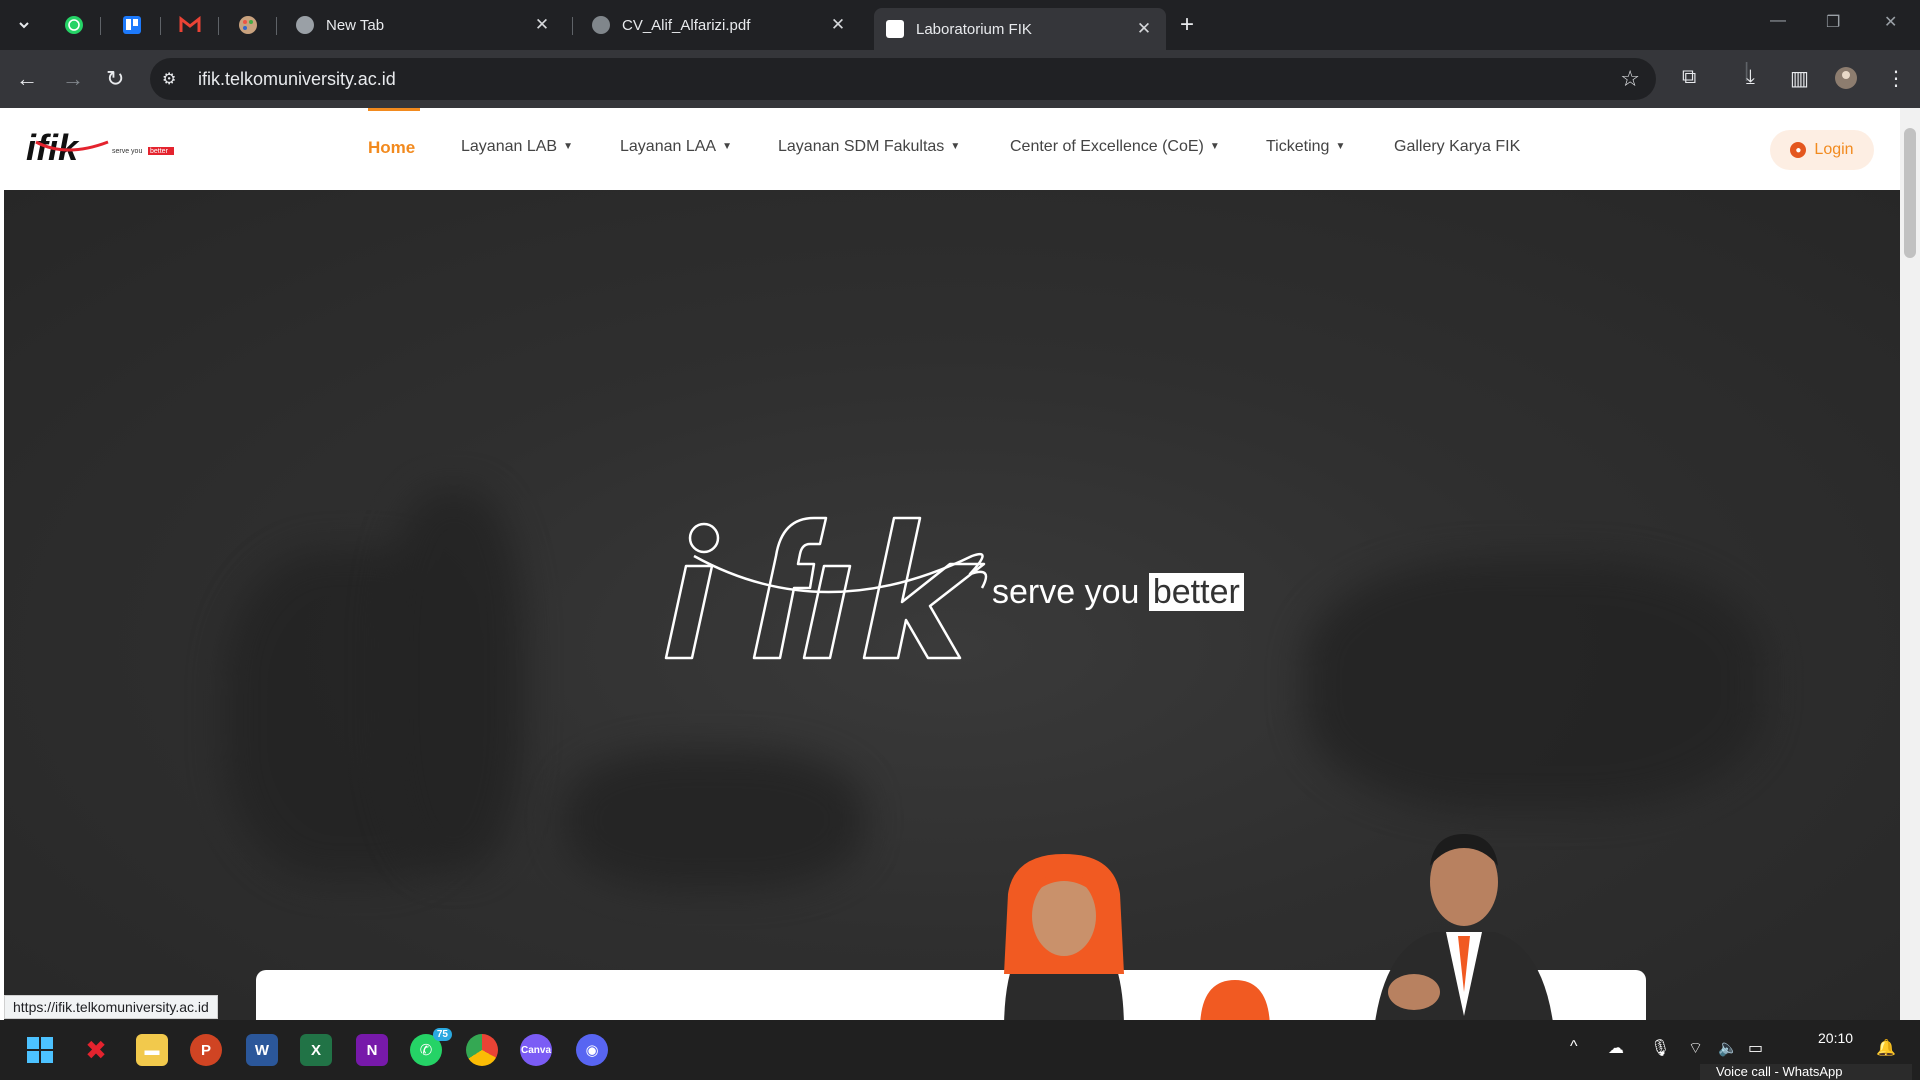 This screenshot has width=1920, height=1080. What do you see at coordinates (1910, 193) in the screenshot?
I see `scrollbar-thumb` at bounding box center [1910, 193].